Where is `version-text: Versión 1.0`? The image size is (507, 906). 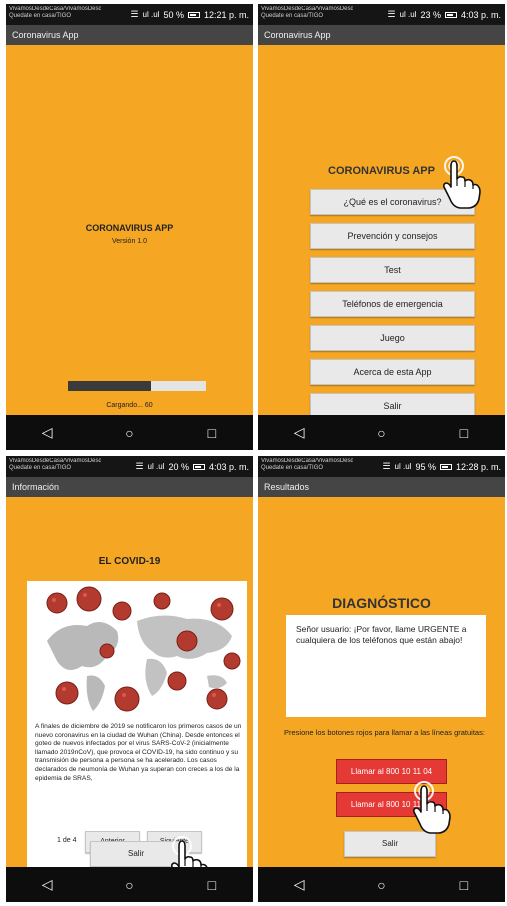 version-text: Versión 1.0 is located at coordinates (129, 241).